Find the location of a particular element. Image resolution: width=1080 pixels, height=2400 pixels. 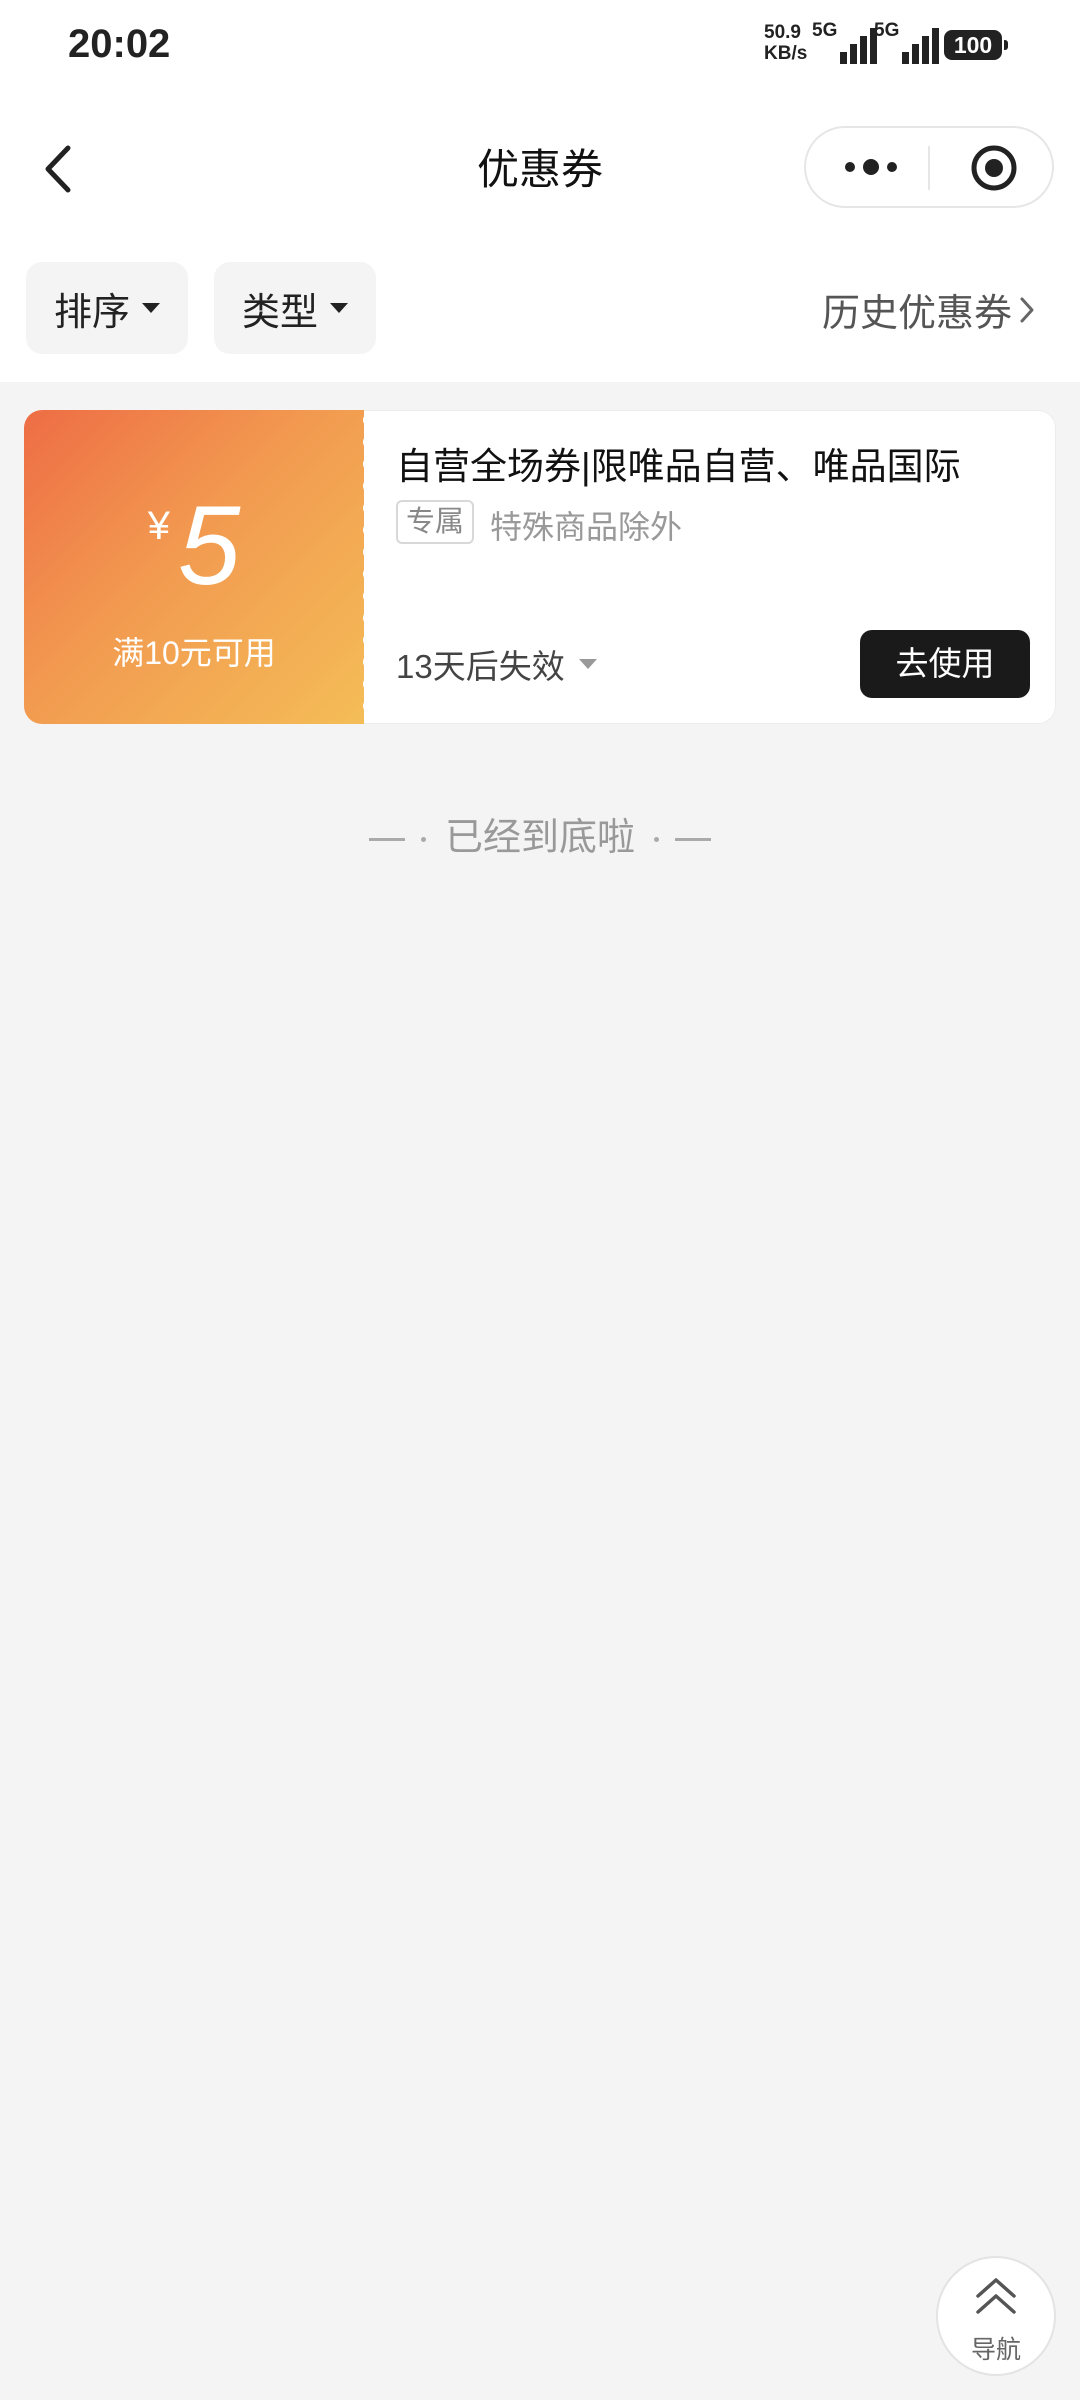

coupon-threshold: 满10元可用 is located at coordinates (194, 653).